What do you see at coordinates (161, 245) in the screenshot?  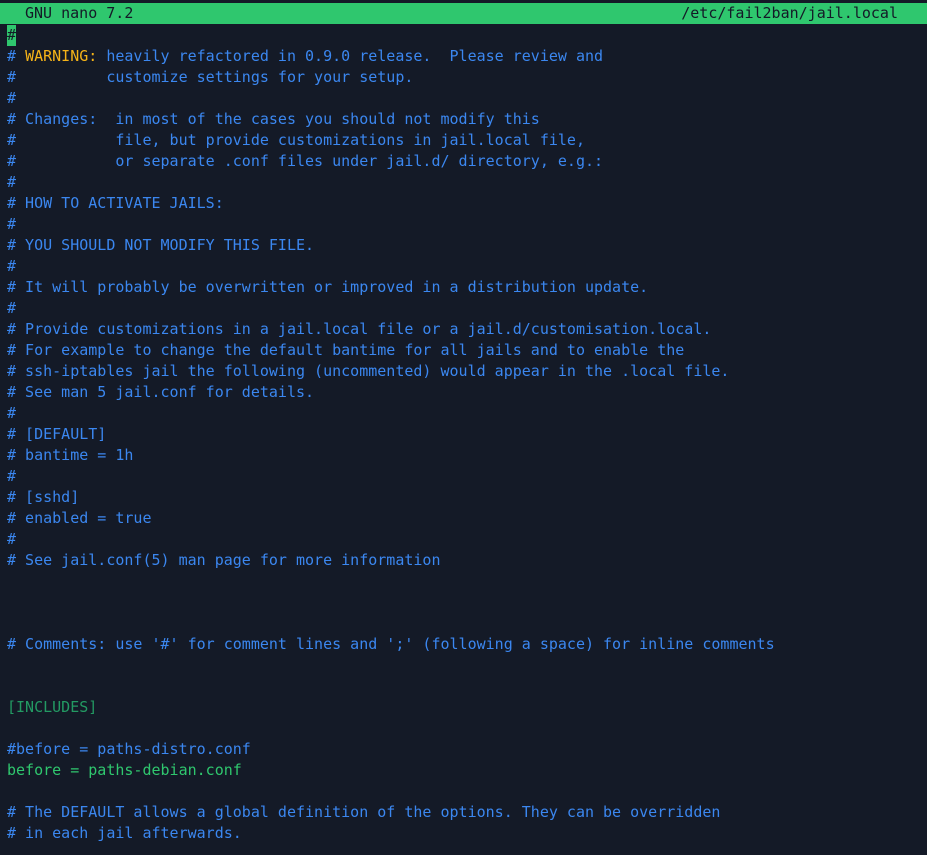 I see `comment-text: # YOU SHOULD NOT MODIFY THIS FILE.` at bounding box center [161, 245].